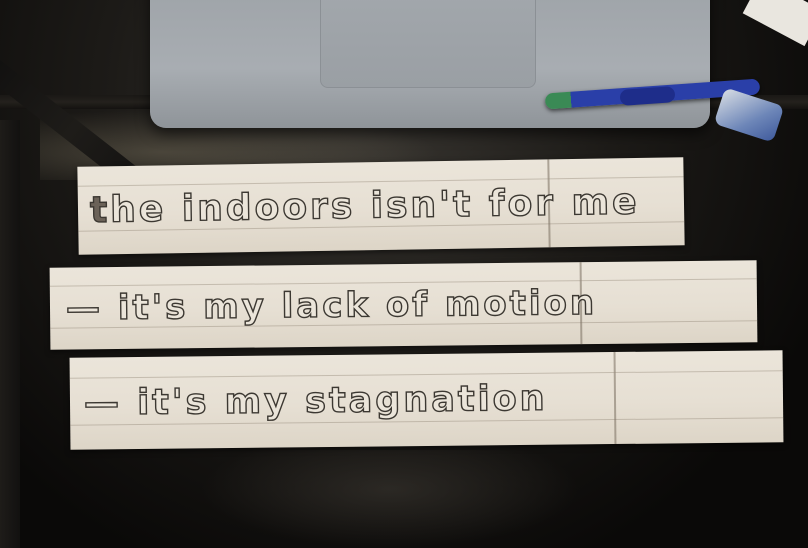 This screenshot has width=808, height=548. I want to click on paper-strip-1: the indoors isn't for me, so click(381, 206).